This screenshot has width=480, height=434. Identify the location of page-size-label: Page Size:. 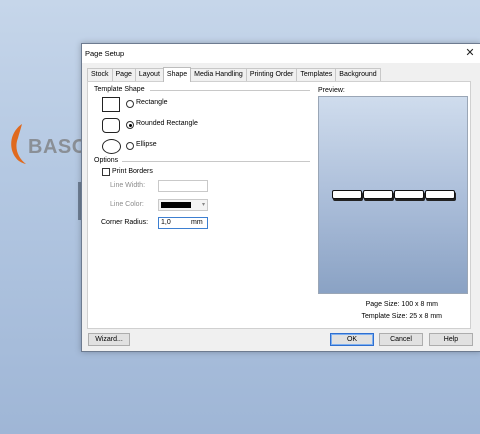
(382, 304).